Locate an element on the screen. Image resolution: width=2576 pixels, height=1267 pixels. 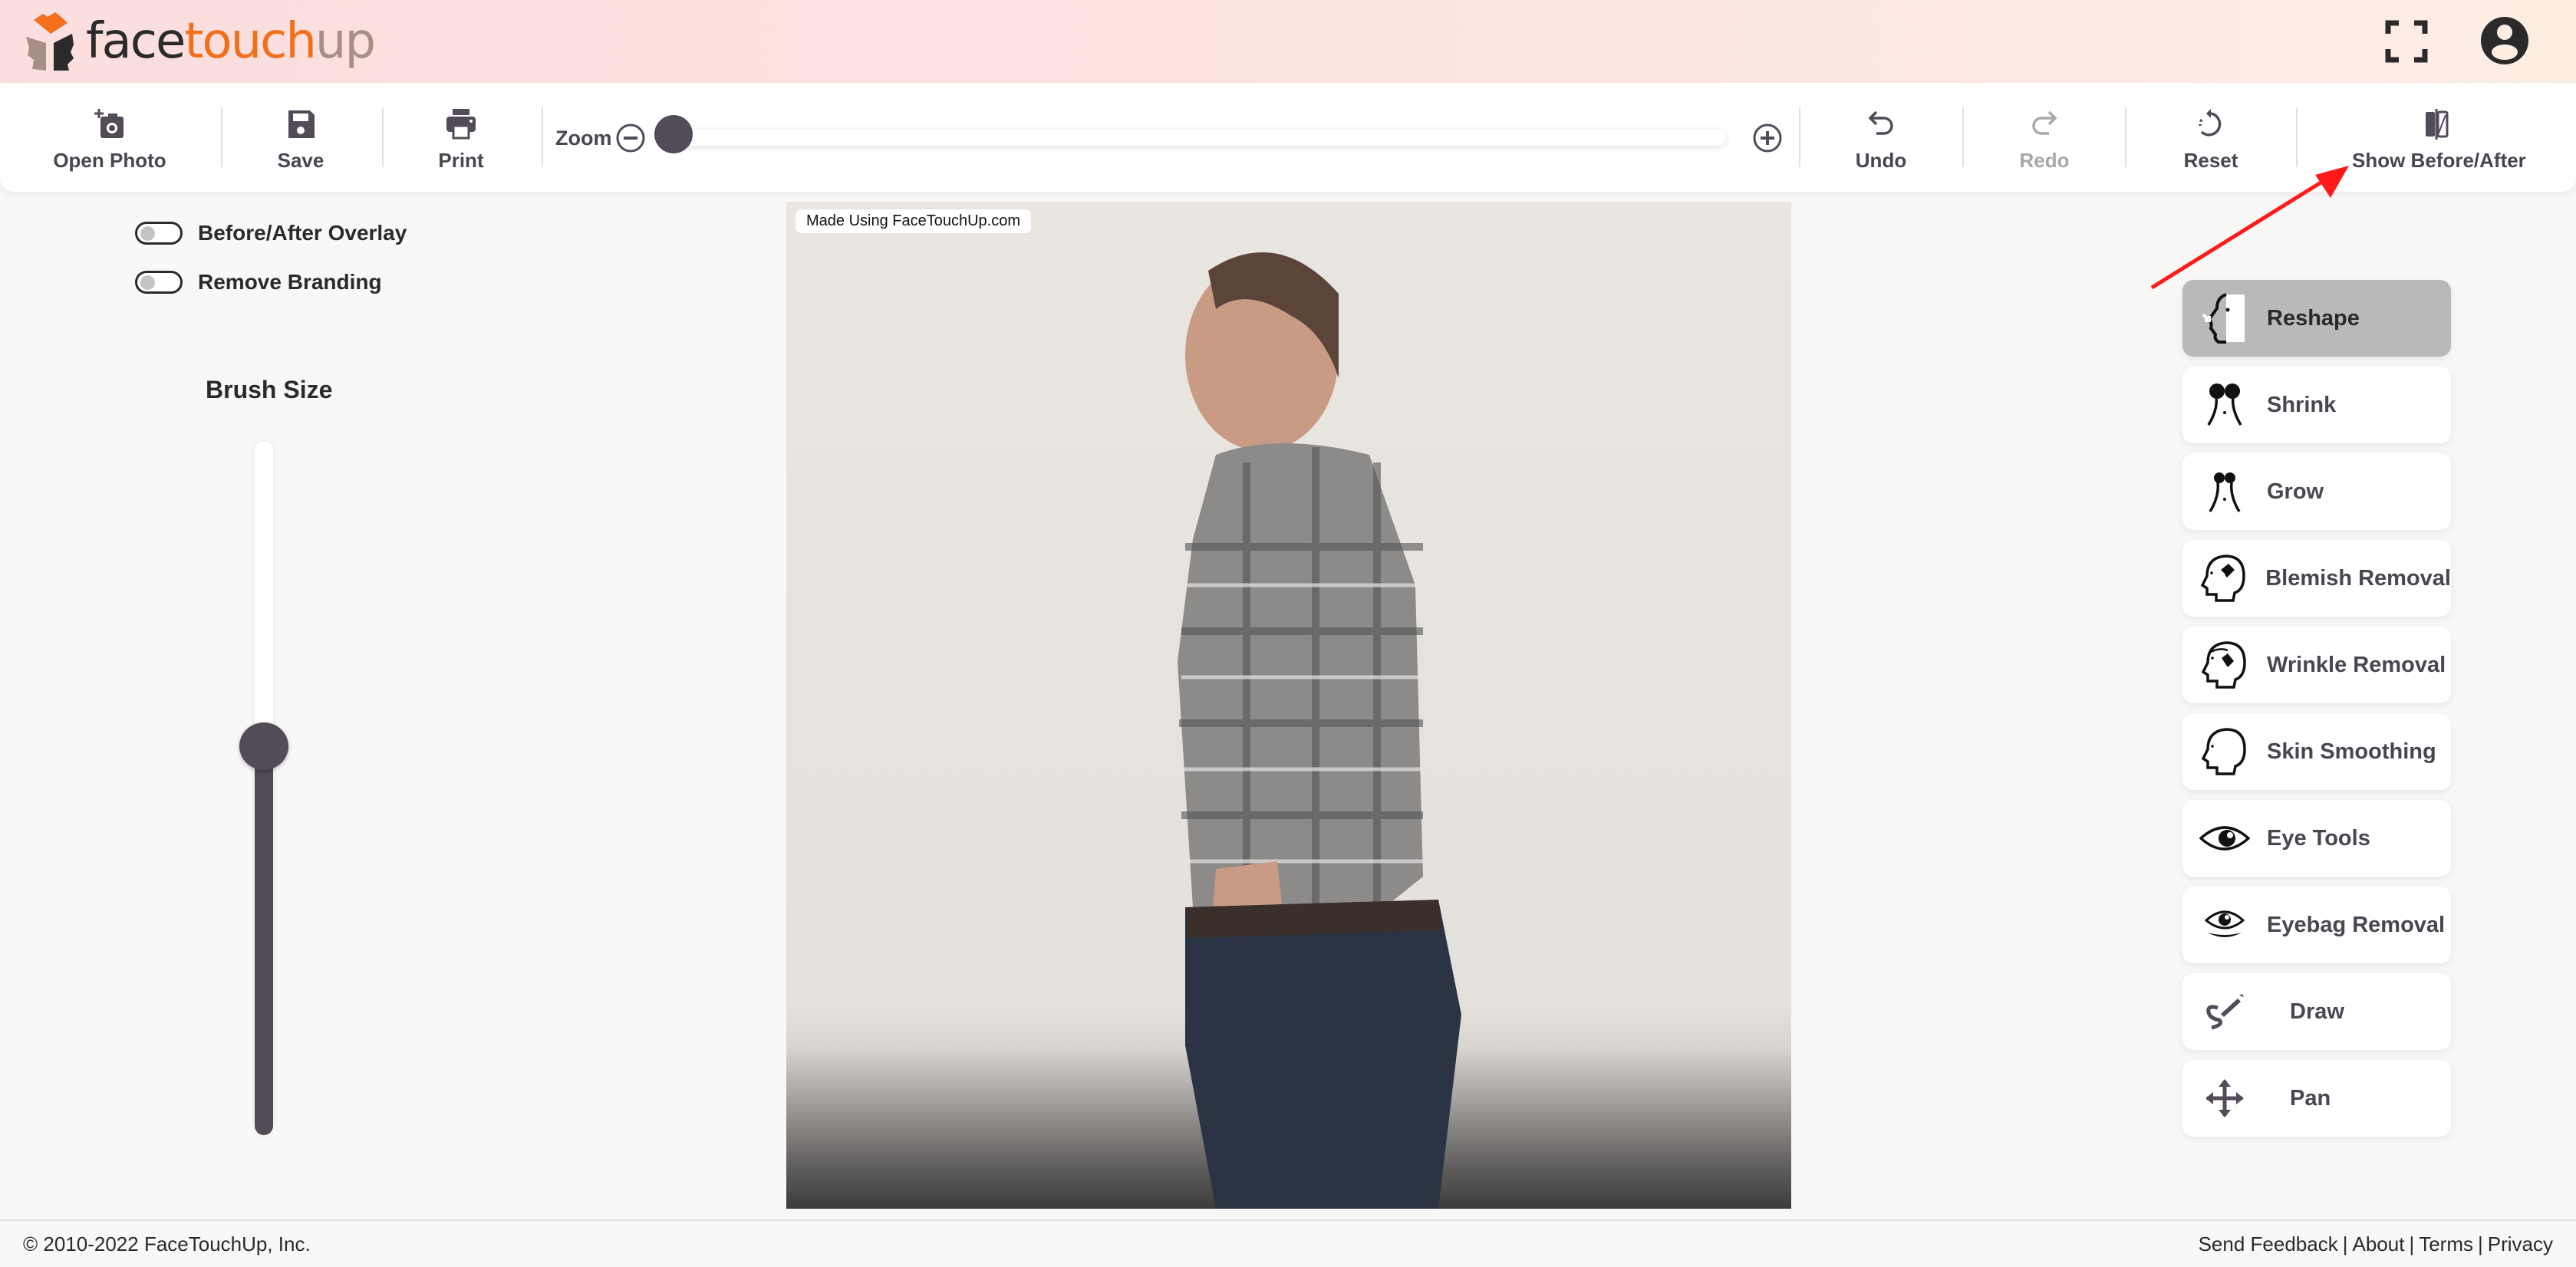
undo-icon is located at coordinates (1880, 122).